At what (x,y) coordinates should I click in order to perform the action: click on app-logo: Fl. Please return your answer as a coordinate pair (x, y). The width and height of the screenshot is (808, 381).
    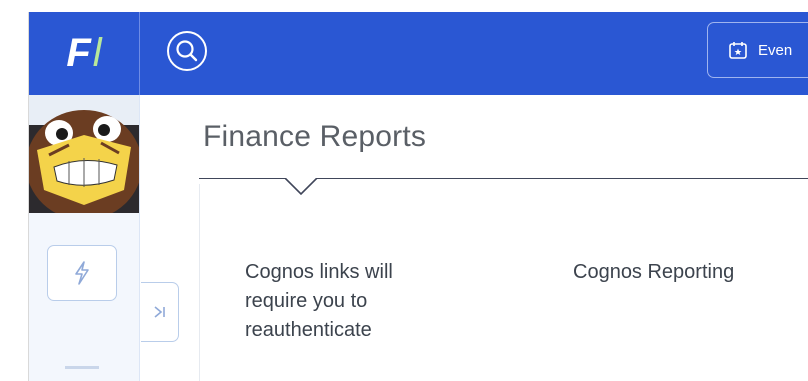
    Looking at the image, I should click on (84, 53).